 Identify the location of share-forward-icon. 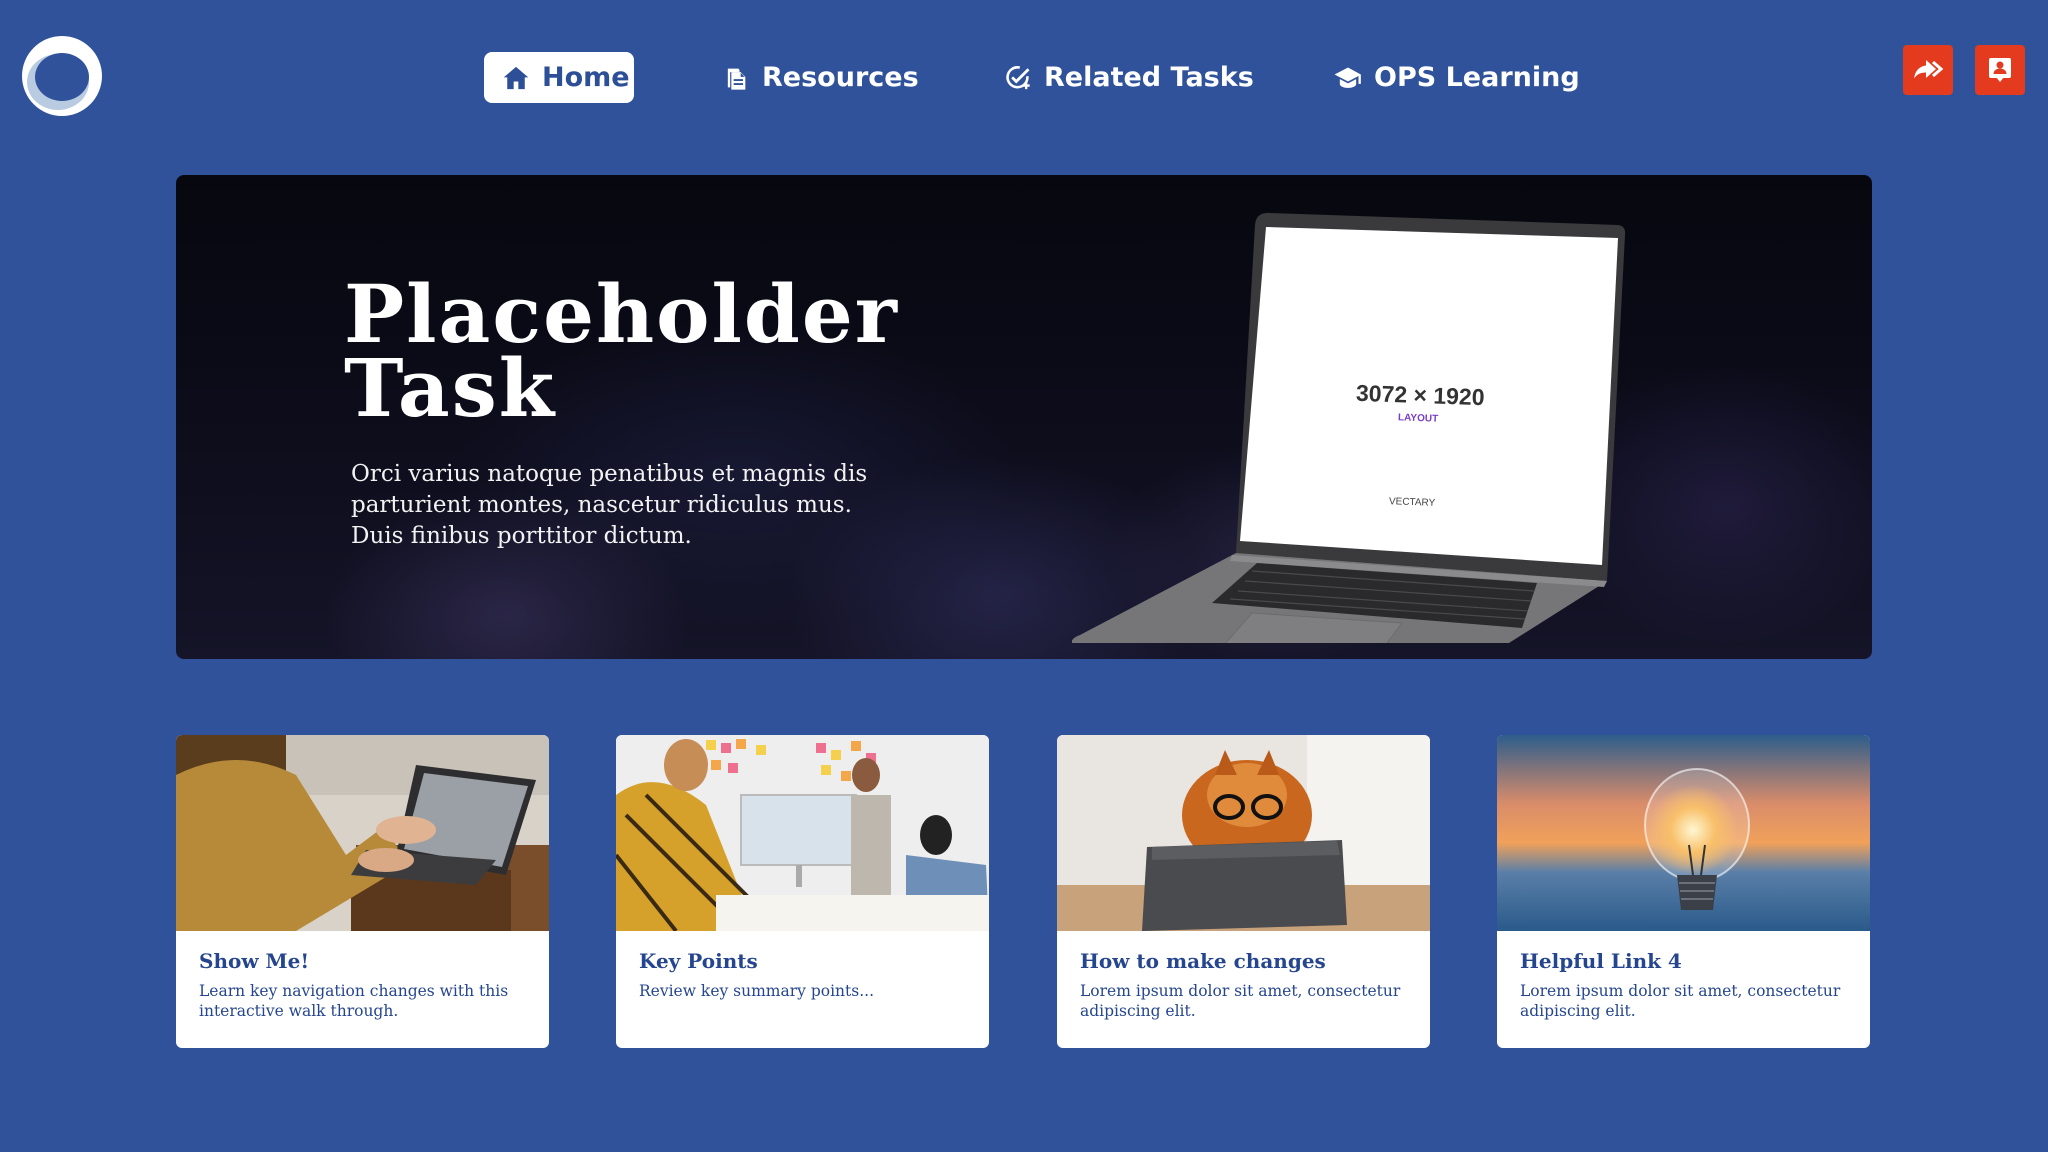
(1929, 69).